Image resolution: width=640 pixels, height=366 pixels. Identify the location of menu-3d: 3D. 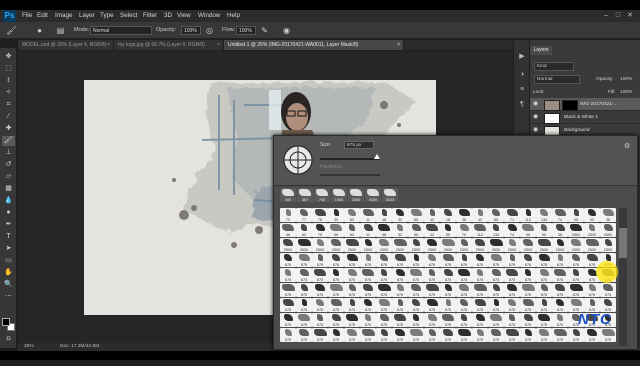
(168, 16).